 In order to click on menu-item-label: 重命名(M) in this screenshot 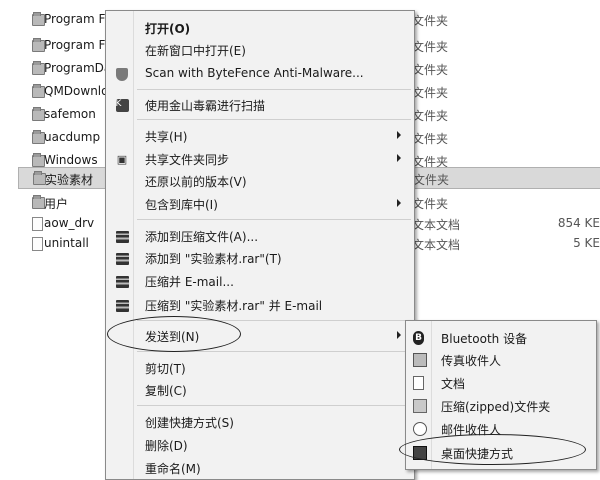, I will do `click(173, 469)`.